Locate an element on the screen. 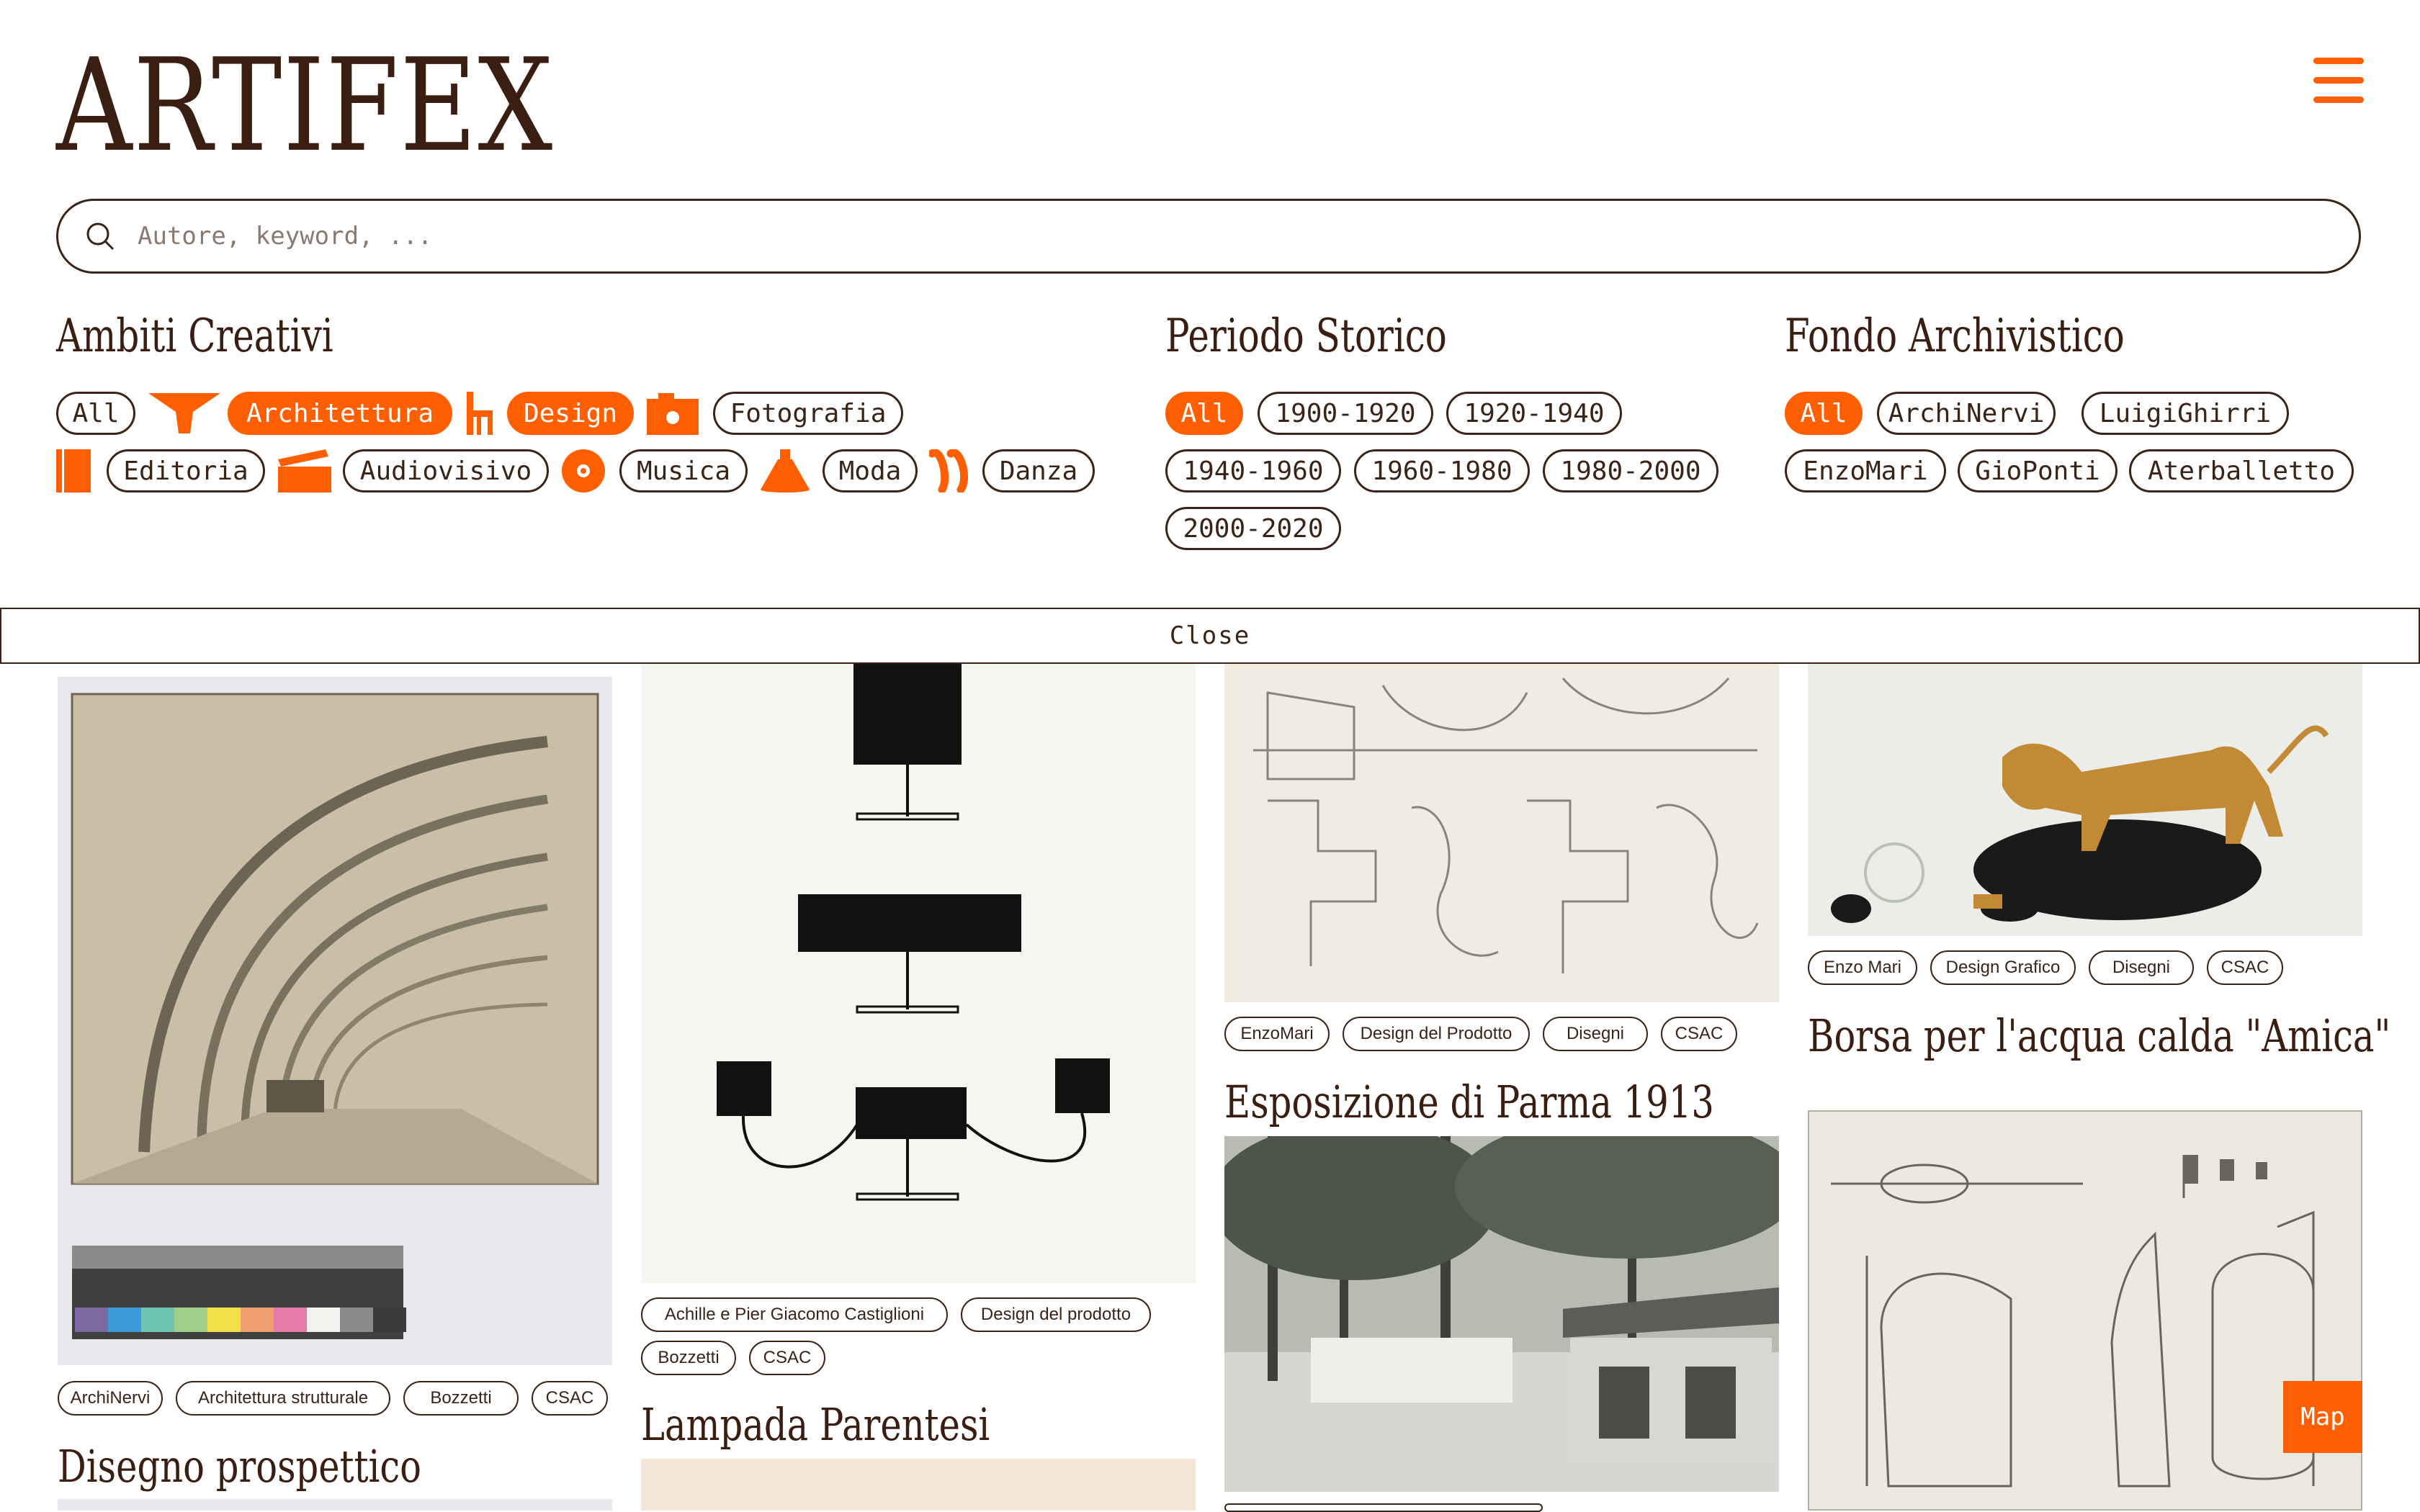 Image resolution: width=2420 pixels, height=1512 pixels. color-patches is located at coordinates (240, 1320).